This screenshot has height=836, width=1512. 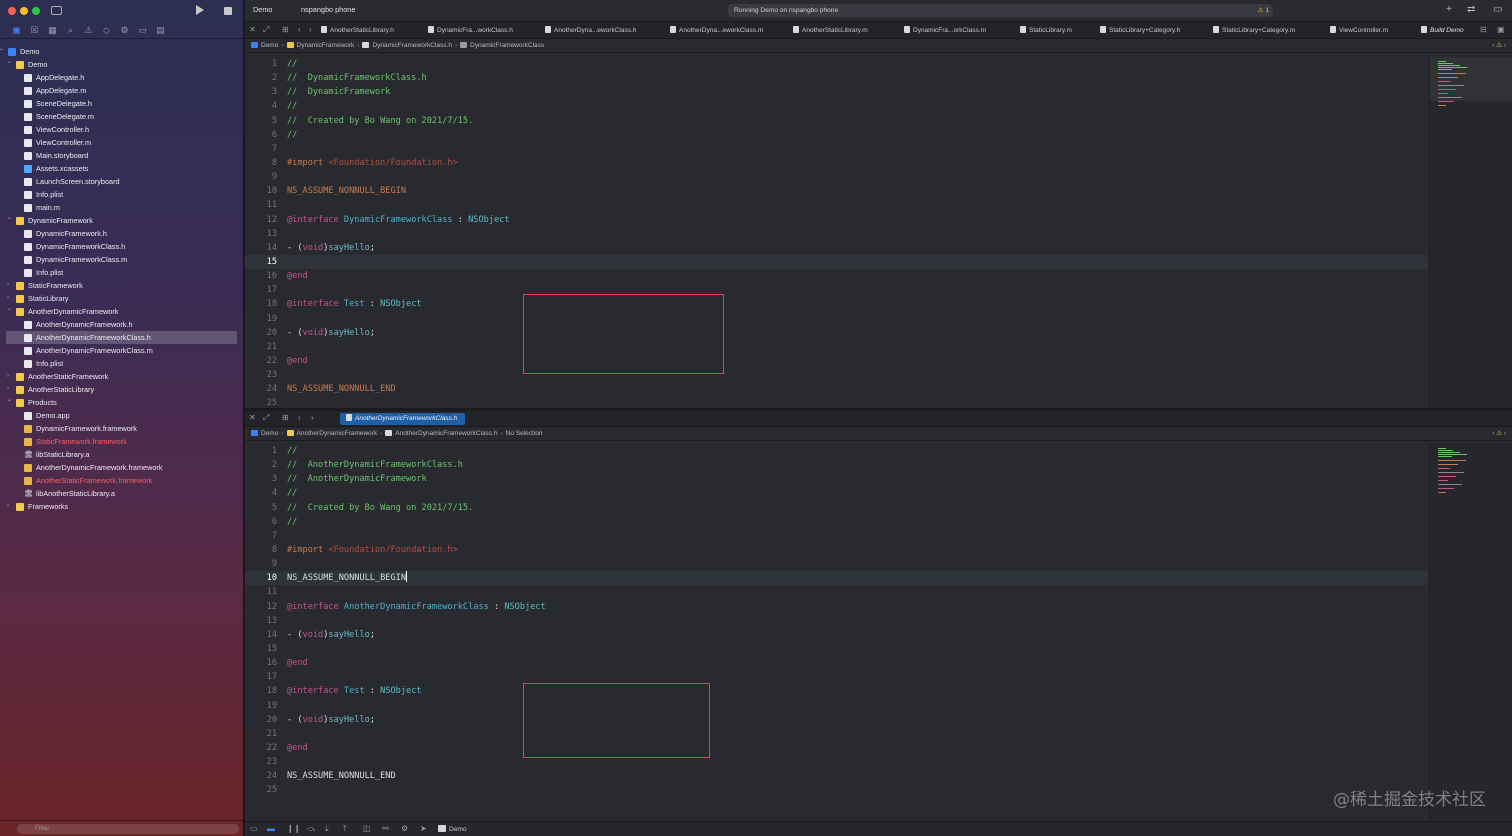 What do you see at coordinates (121, 64) in the screenshot?
I see `tree-item: ⌄ Demo` at bounding box center [121, 64].